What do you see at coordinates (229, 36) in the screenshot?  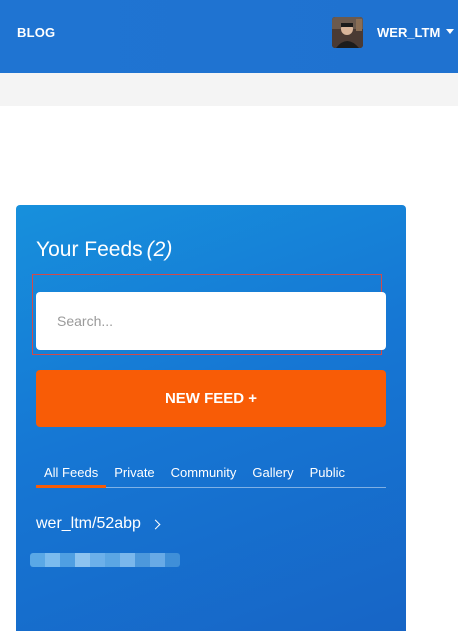 I see `top-navbar: BLOG WER_LTM` at bounding box center [229, 36].